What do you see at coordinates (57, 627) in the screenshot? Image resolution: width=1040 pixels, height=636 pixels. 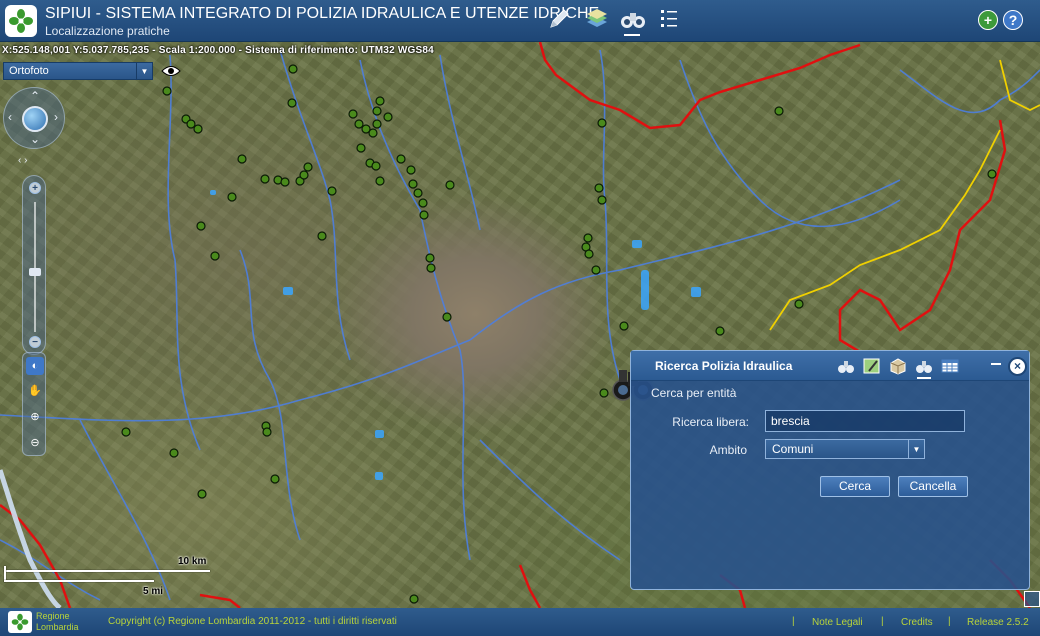 I see `logo-line-2: Lombardia` at bounding box center [57, 627].